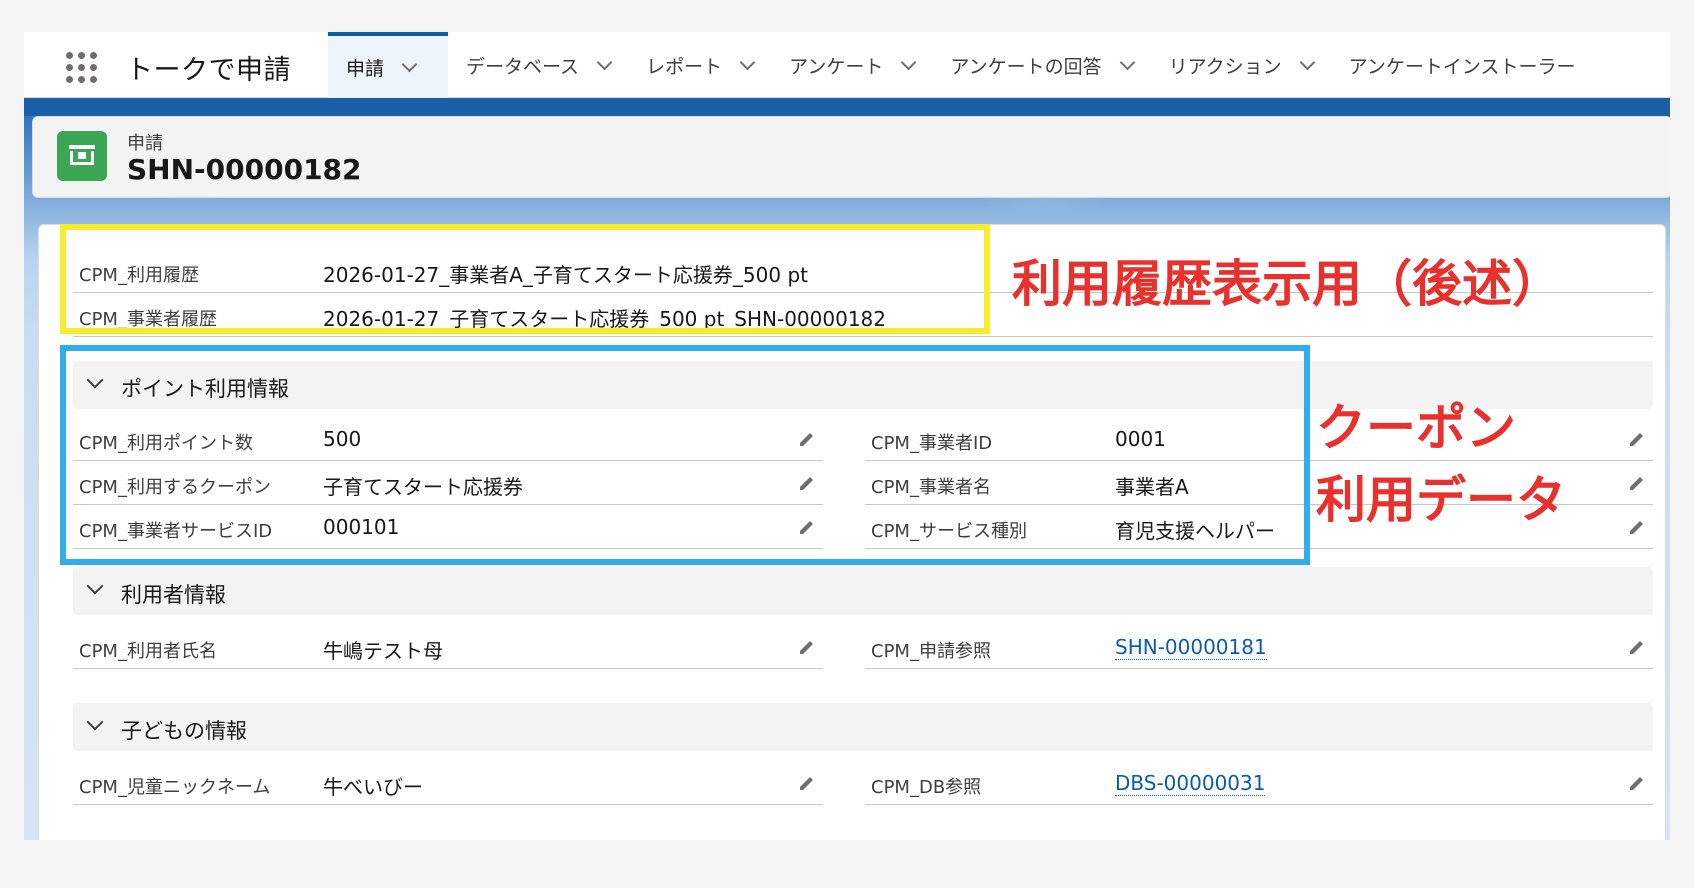 The image size is (1694, 888). I want to click on field-application-ref: CPM_申請参照 SHN-00000181, so click(1259, 647).